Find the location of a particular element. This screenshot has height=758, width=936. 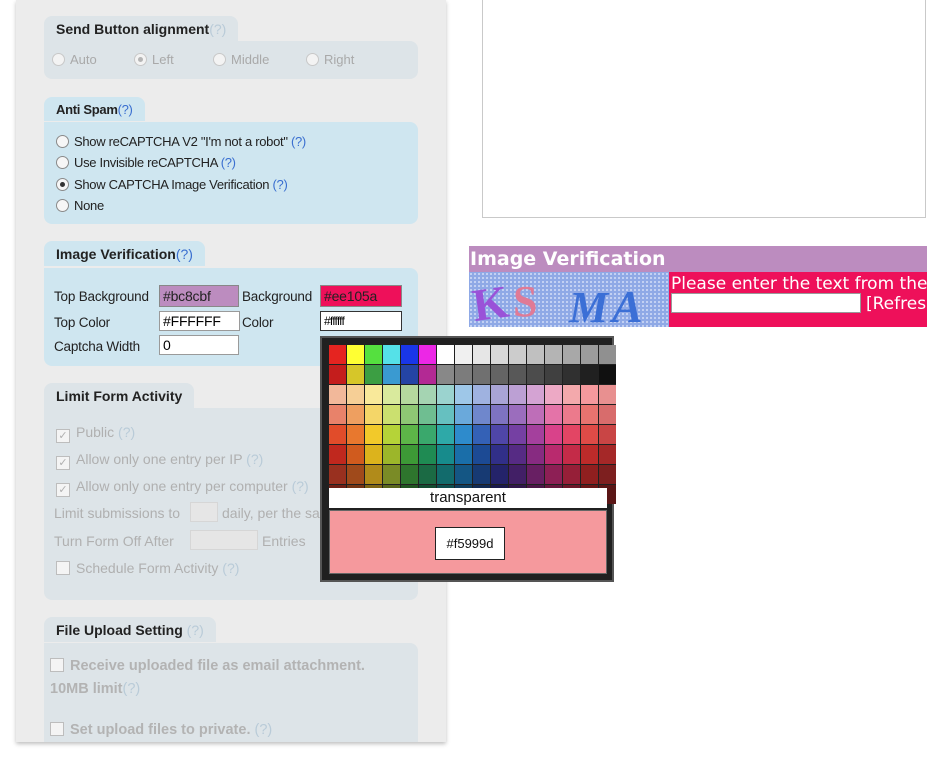

top-background-input: #bc8cbf is located at coordinates (199, 296).